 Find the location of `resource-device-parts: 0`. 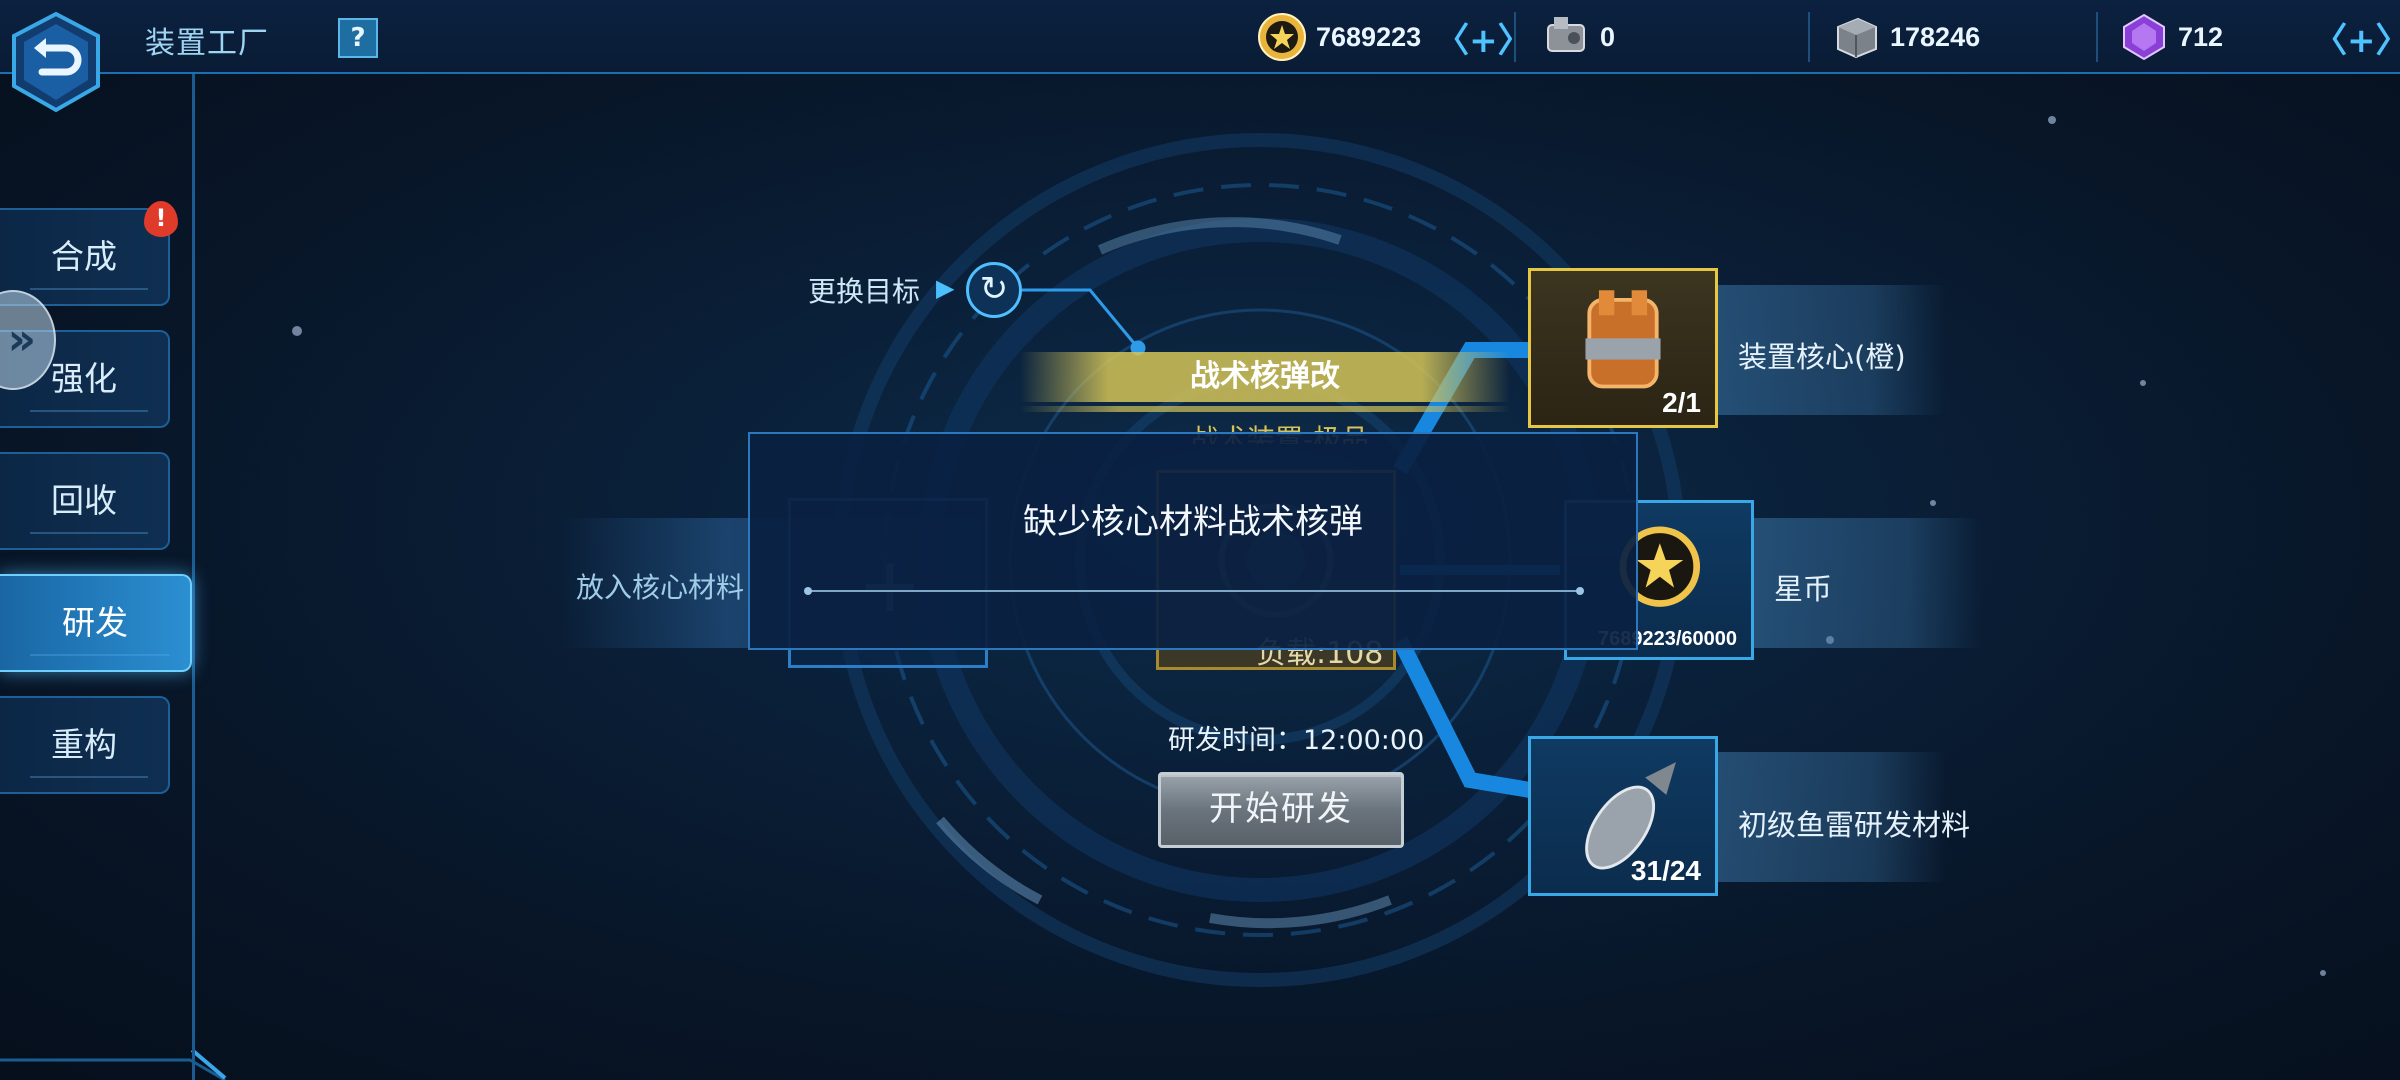

resource-device-parts: 0 is located at coordinates (1577, 37).